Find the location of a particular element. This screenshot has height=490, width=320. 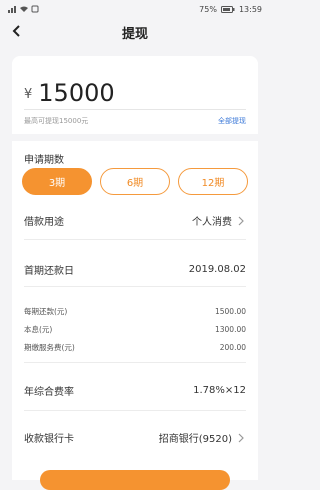

service-fee-value: 200.00 is located at coordinates (232, 347).